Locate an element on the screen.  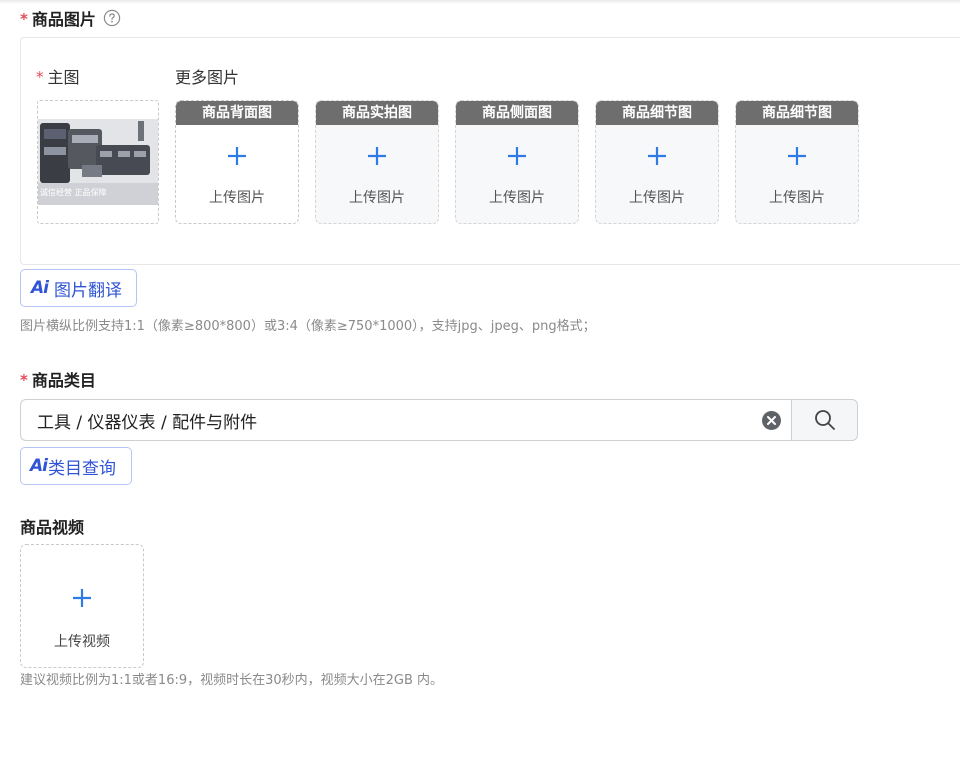
upload-slot-back: 商品背面图 上传图片 is located at coordinates (237, 162).